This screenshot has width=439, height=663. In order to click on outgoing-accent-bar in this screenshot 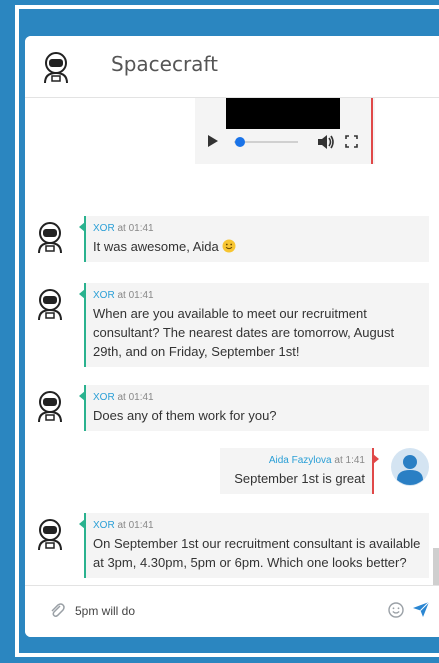, I will do `click(372, 131)`.